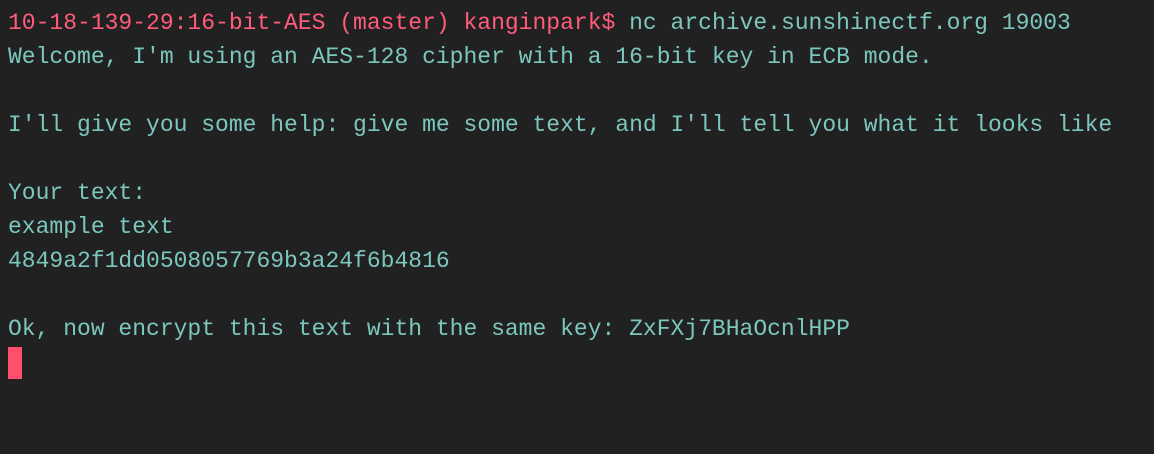 Image resolution: width=1154 pixels, height=454 pixels. What do you see at coordinates (77, 193) in the screenshot?
I see `output-line: Your text:` at bounding box center [77, 193].